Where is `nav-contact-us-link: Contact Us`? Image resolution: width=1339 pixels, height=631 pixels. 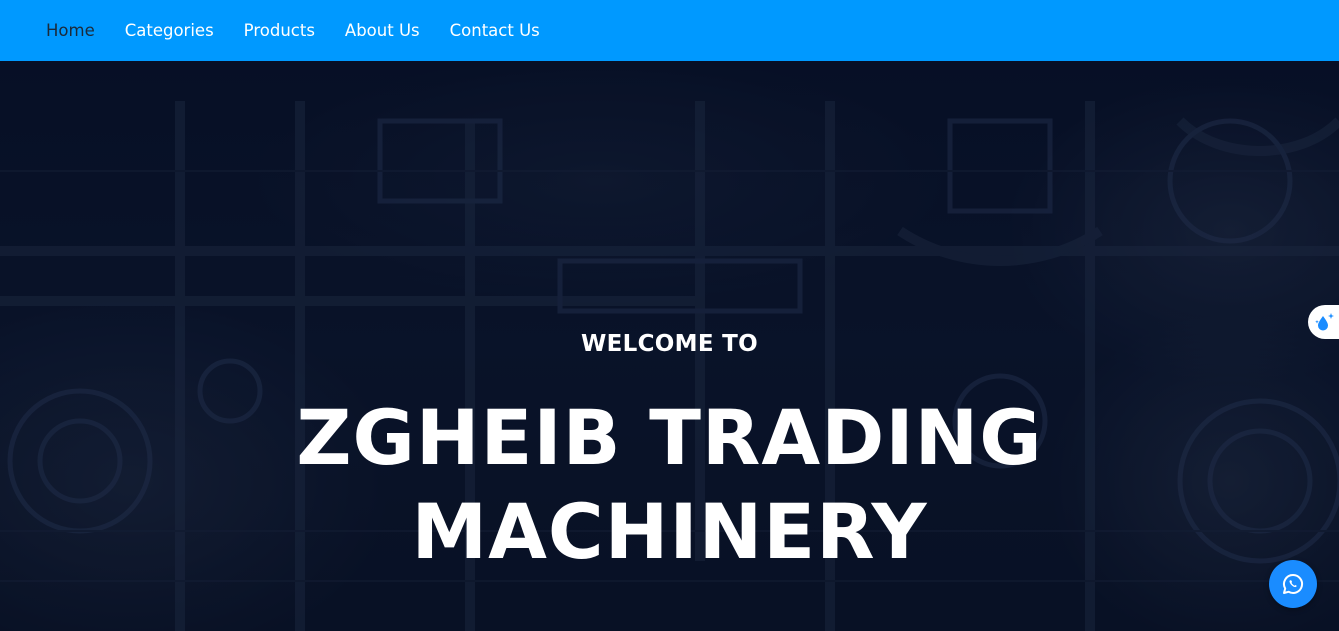
nav-contact-us-link: Contact Us is located at coordinates (495, 30).